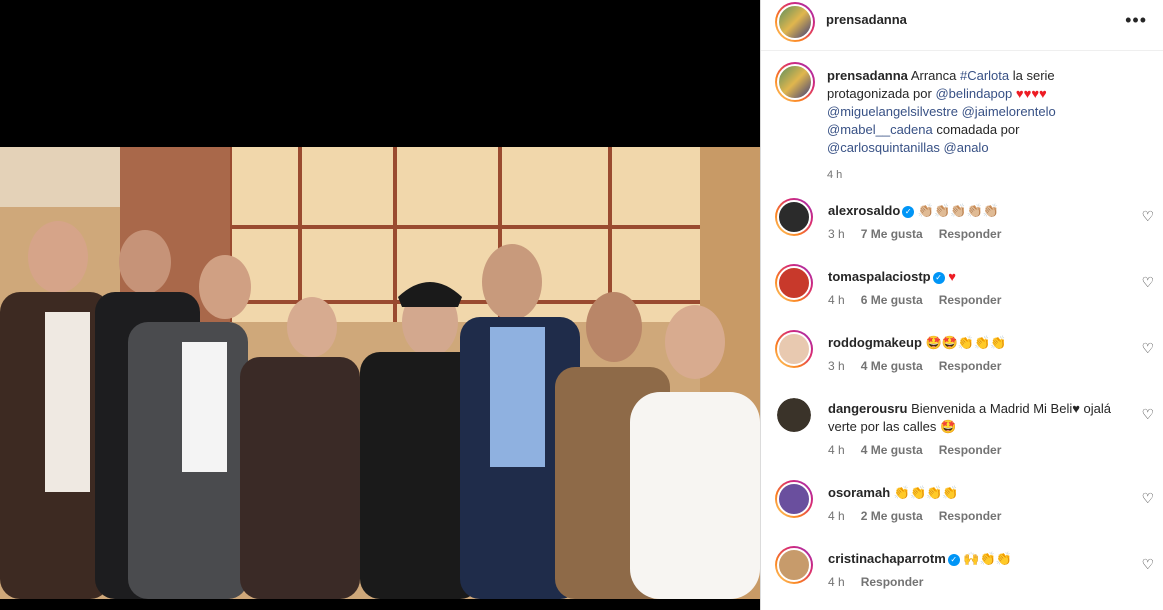 The width and height of the screenshot is (1163, 610). I want to click on caption-time: 4 h, so click(977, 175).